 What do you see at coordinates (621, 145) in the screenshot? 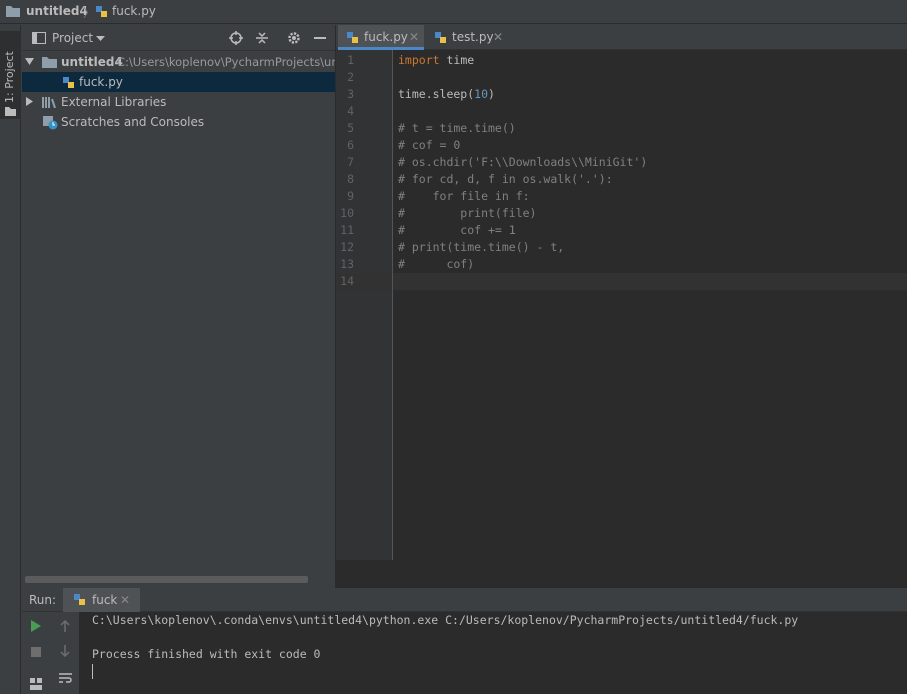
I see `code-line: 6 # cof = 0` at bounding box center [621, 145].